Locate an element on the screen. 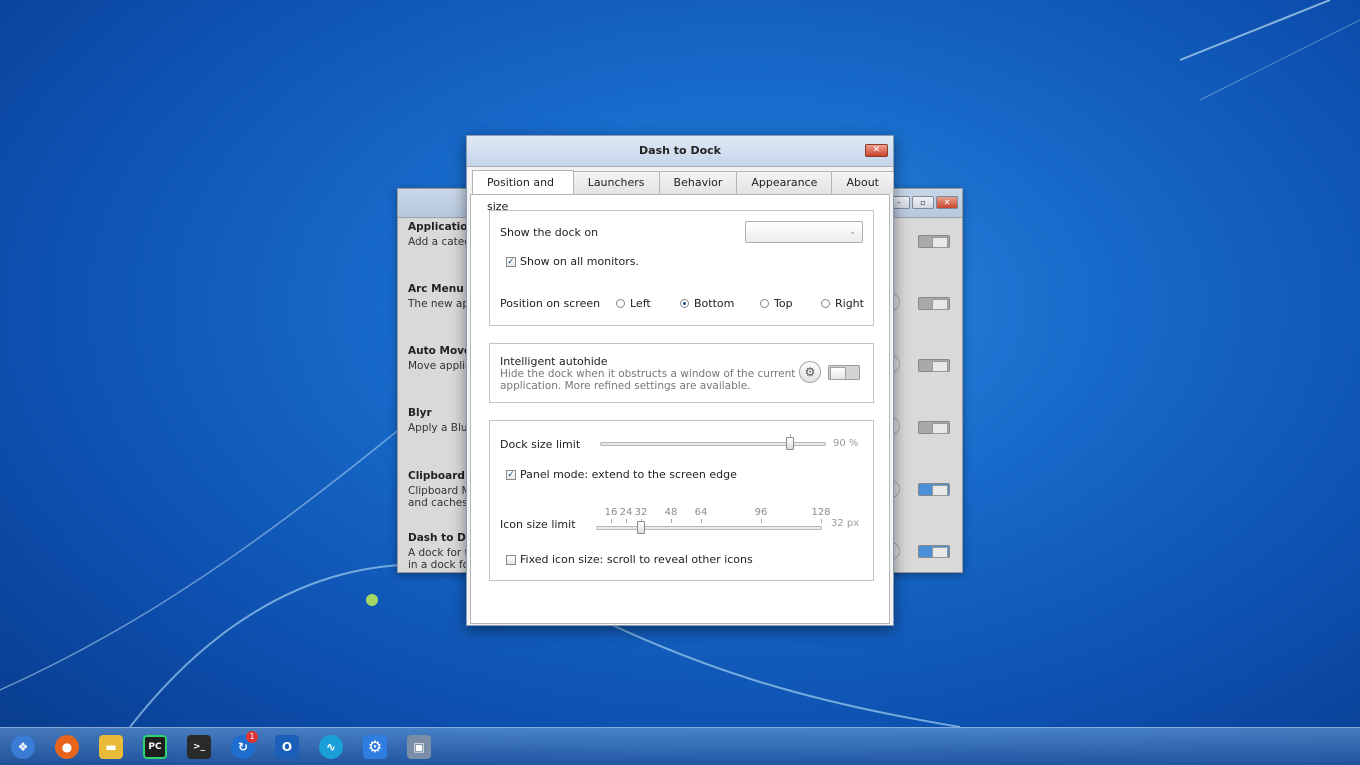 The image size is (1360, 765). icon-size-mark: 128 is located at coordinates (821, 512).